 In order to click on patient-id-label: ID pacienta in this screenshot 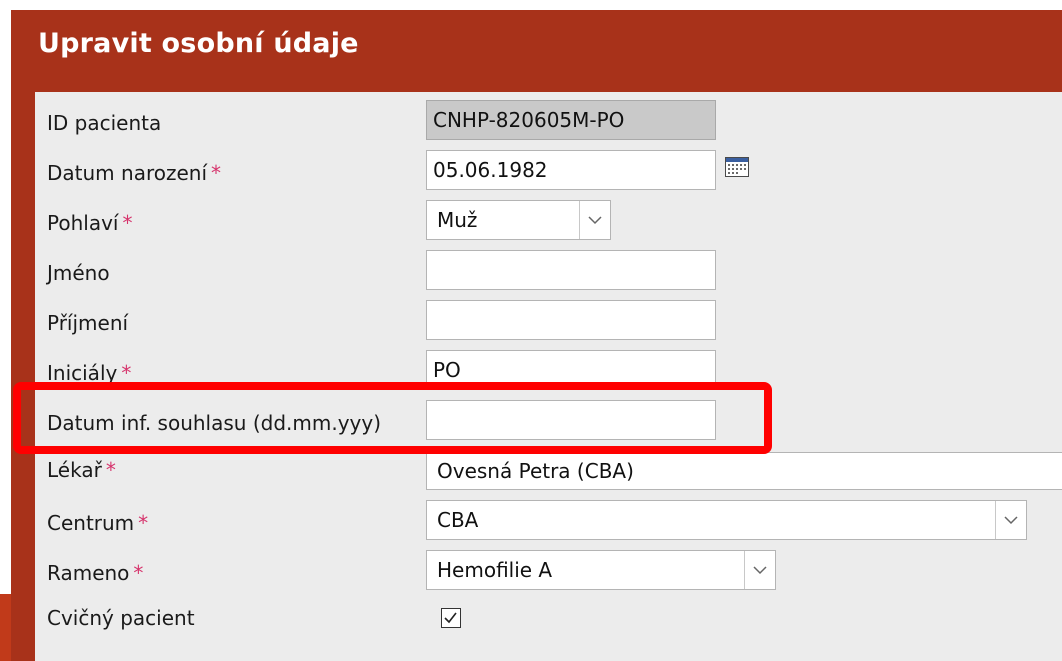, I will do `click(104, 123)`.